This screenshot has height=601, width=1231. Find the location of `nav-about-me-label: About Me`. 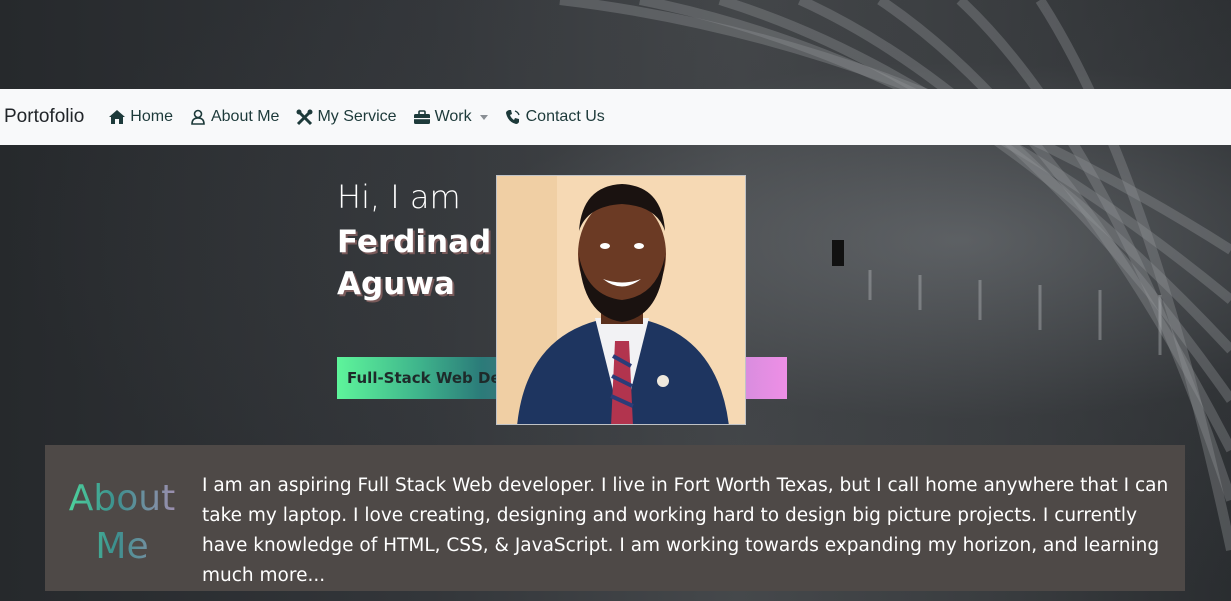

nav-about-me-label: About Me is located at coordinates (245, 116).